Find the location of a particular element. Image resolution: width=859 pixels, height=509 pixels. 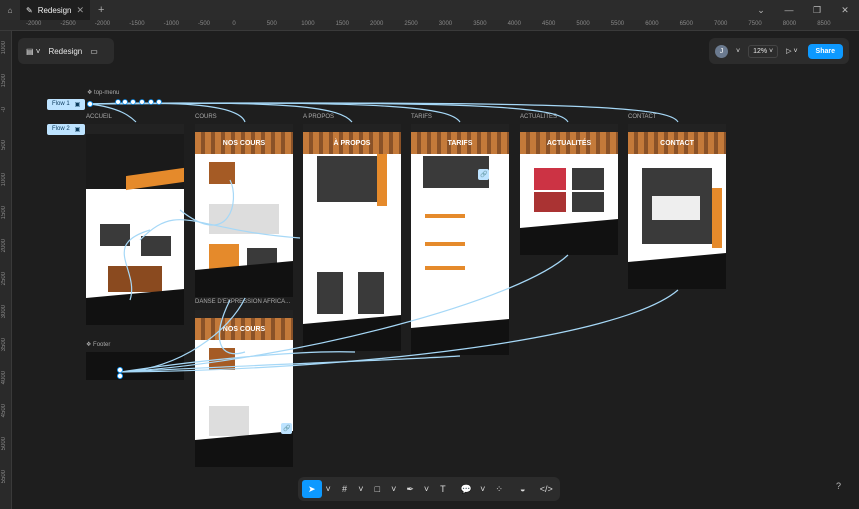

pen-tool-icon: ✒ is located at coordinates (410, 489).